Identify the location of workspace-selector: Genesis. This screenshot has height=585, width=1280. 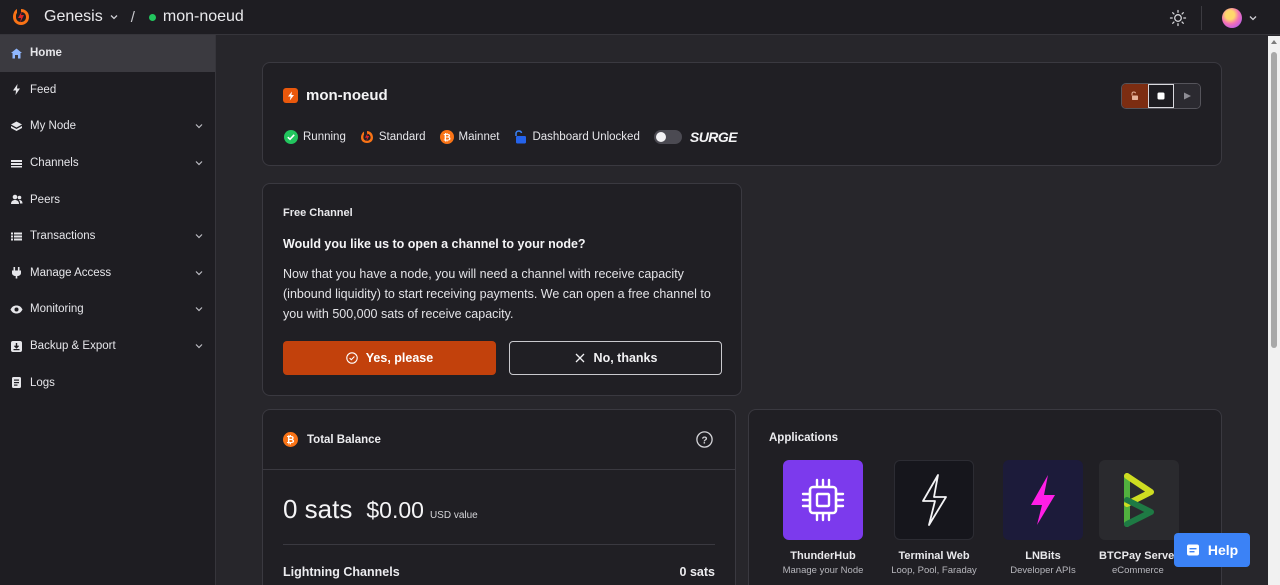
(81, 17).